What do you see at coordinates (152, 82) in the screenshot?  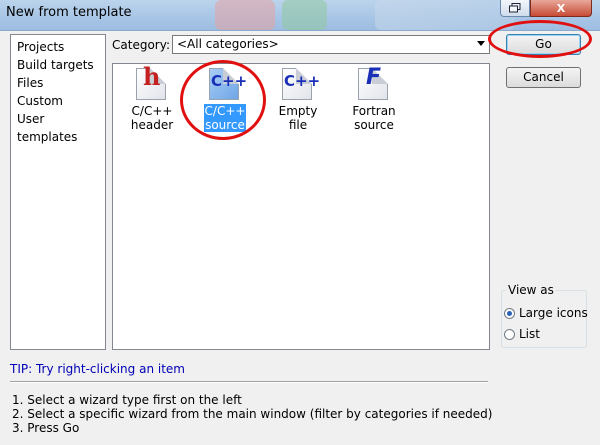 I see `c-header-file-icon: h` at bounding box center [152, 82].